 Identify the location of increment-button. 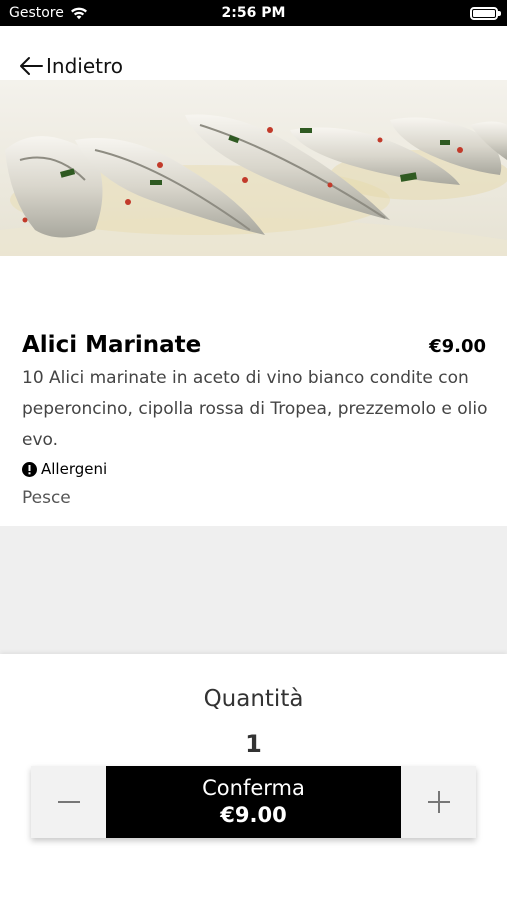
(438, 802).